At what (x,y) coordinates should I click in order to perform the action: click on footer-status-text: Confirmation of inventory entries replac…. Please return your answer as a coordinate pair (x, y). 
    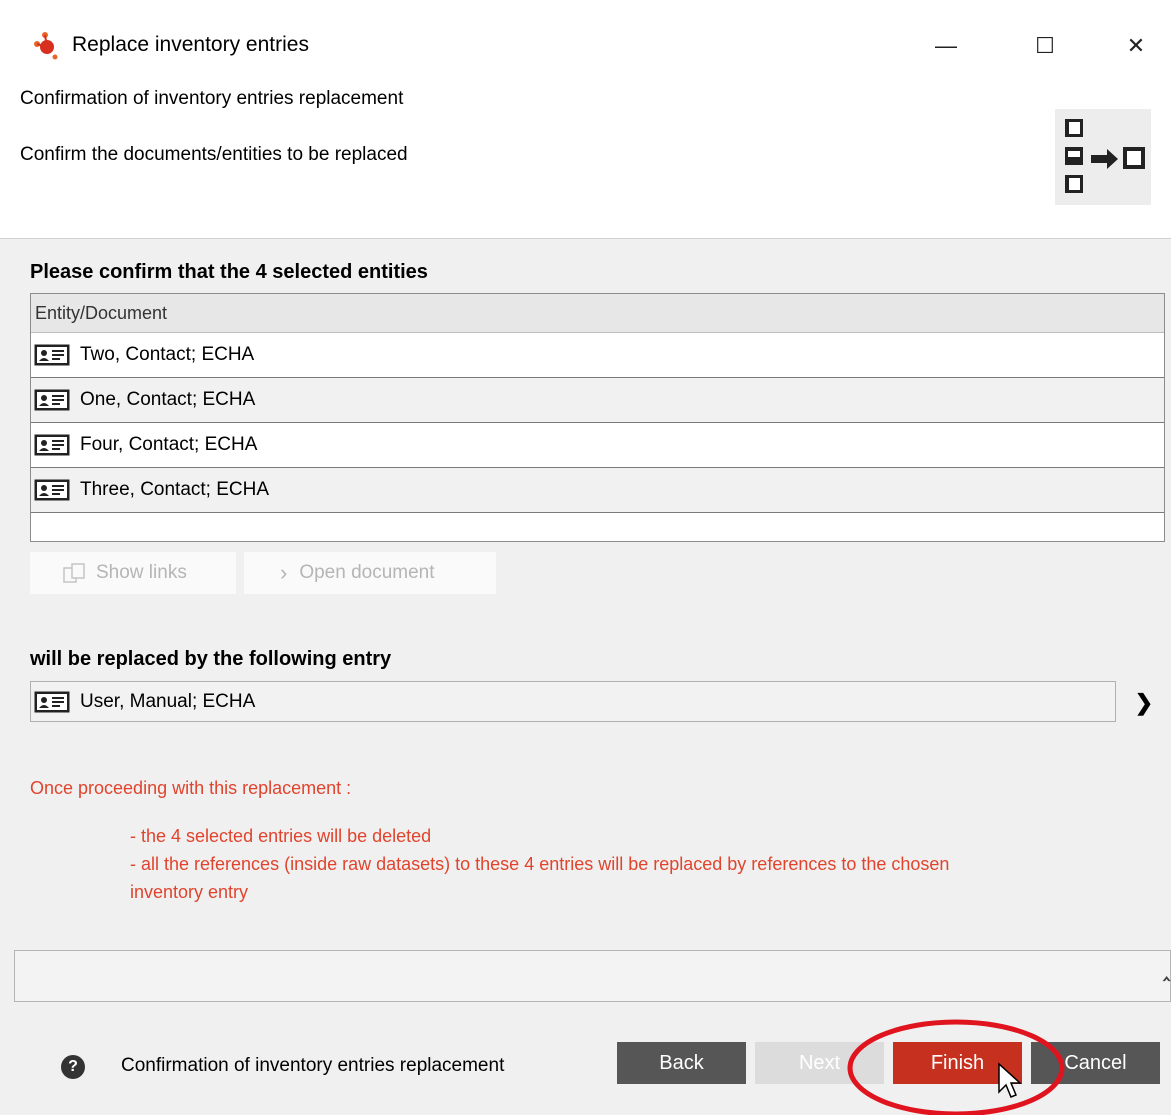
    Looking at the image, I should click on (313, 1065).